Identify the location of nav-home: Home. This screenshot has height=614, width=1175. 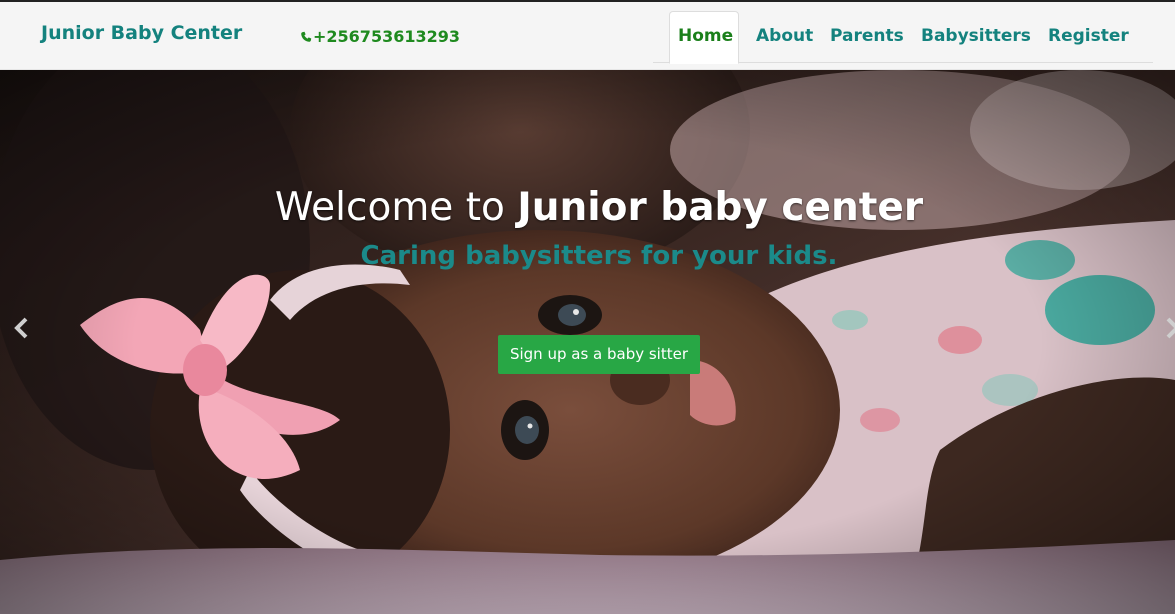
(705, 36).